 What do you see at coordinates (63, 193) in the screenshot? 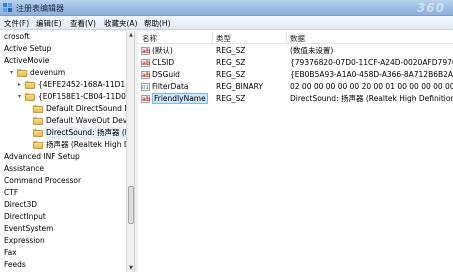
I see `tree-item: CTF` at bounding box center [63, 193].